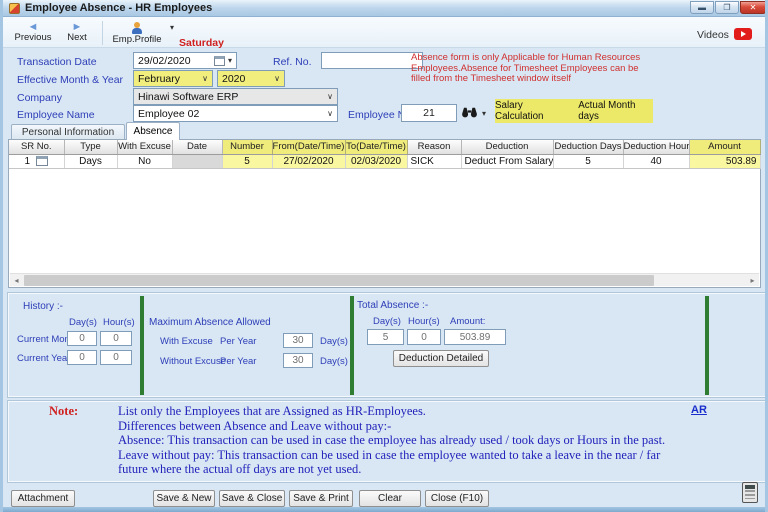 This screenshot has height=512, width=768. I want to click on effective-year-select: 2020 ∨, so click(251, 78).